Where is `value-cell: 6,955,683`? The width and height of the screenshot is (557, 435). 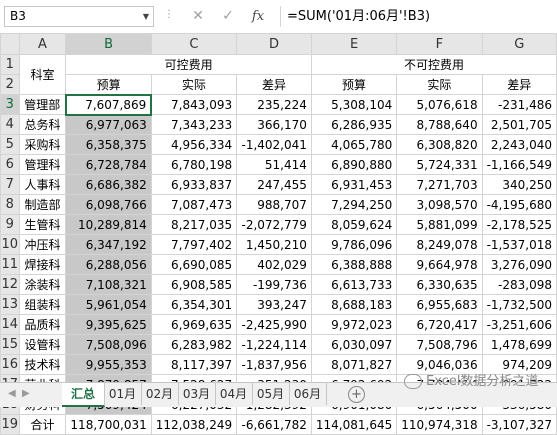 value-cell: 6,955,683 is located at coordinates (439, 304).